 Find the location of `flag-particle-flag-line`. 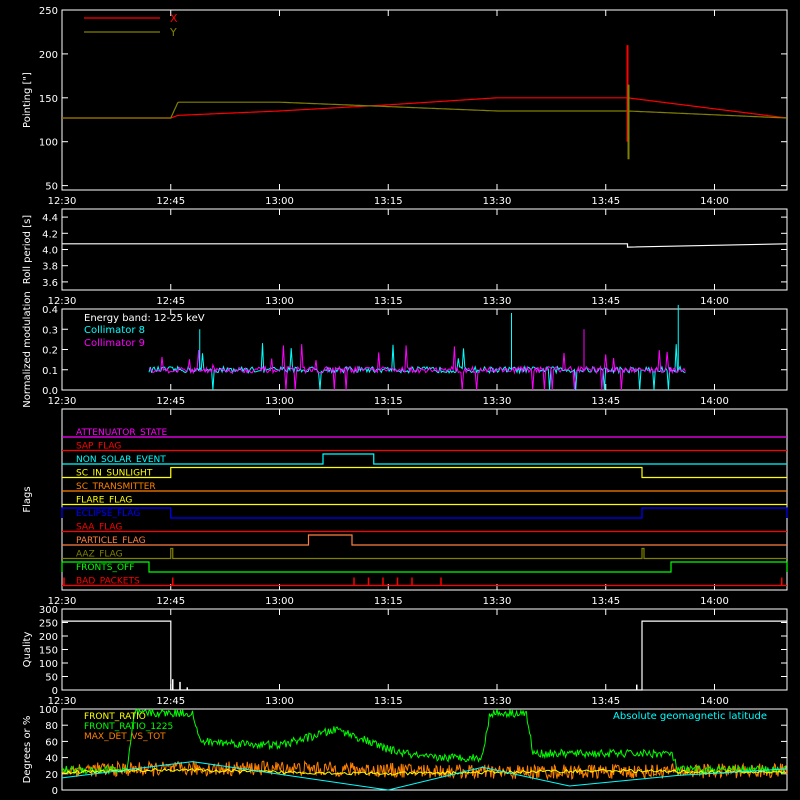

flag-particle-flag-line is located at coordinates (424, 540).